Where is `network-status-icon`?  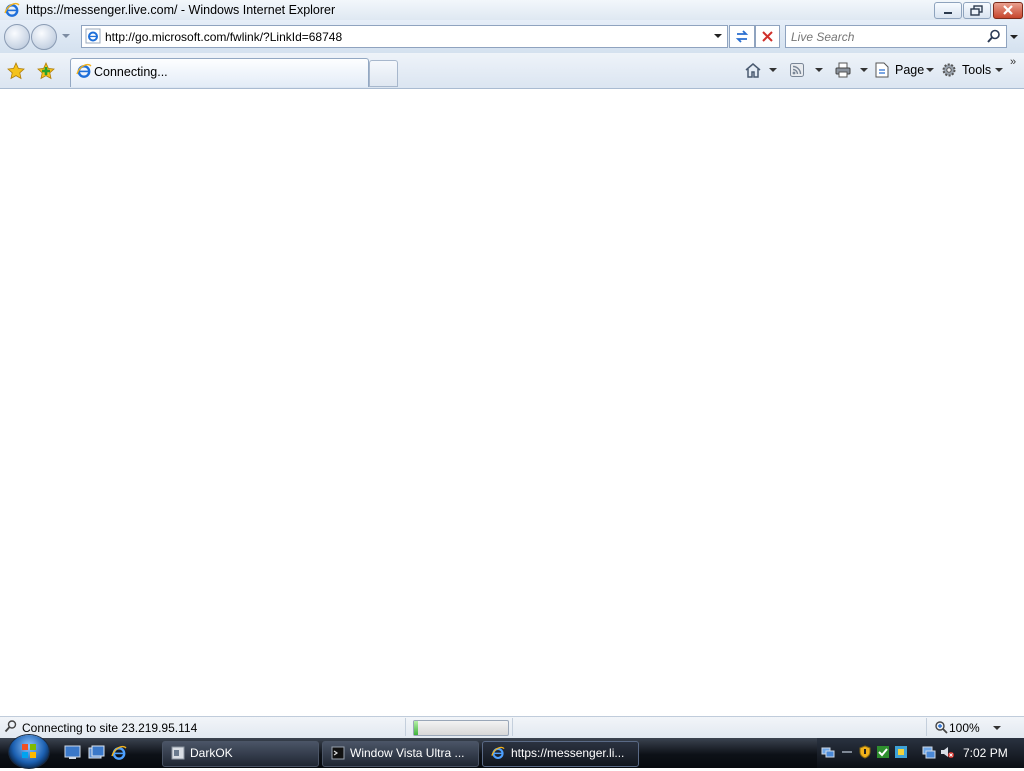
network-status-icon is located at coordinates (929, 752).